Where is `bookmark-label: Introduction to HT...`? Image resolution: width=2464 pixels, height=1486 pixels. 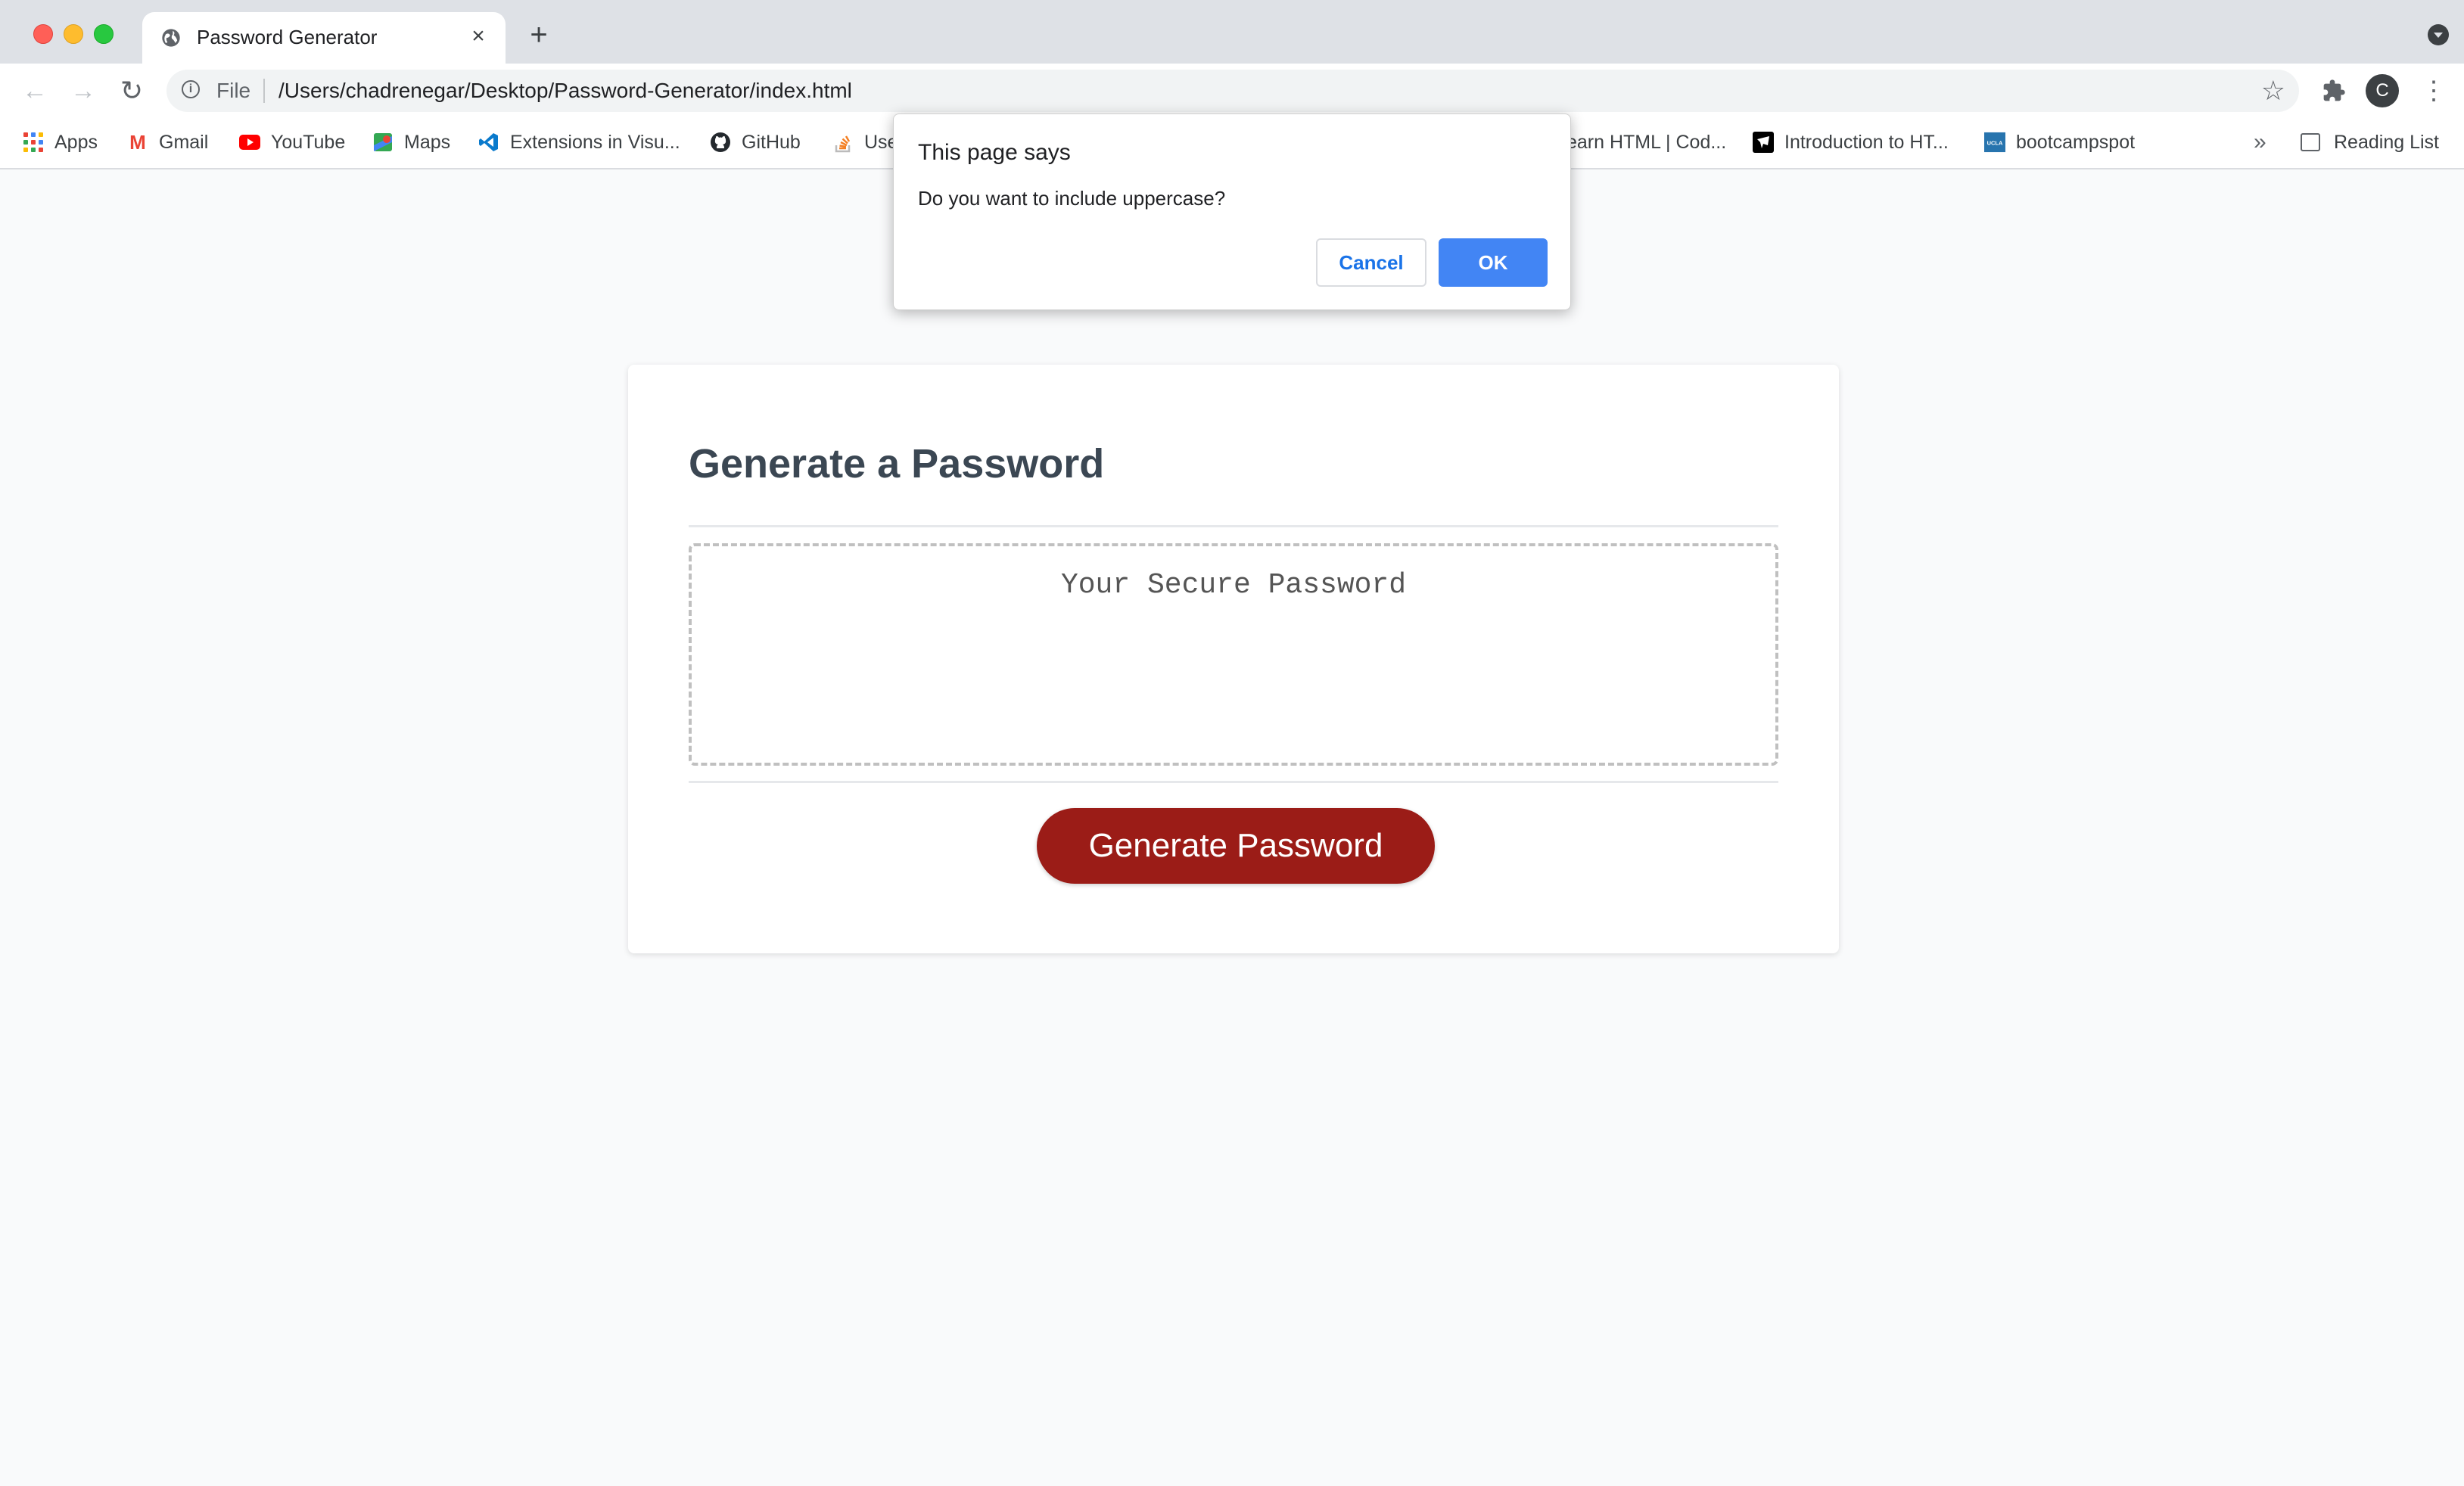
bookmark-label: Introduction to HT... is located at coordinates (1866, 142).